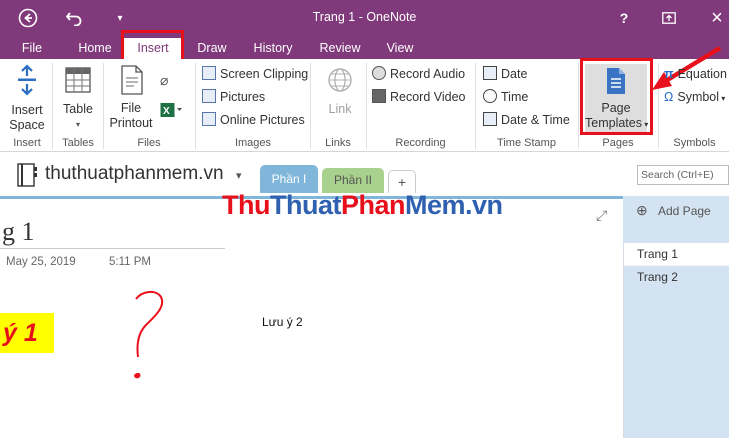  I want to click on group-label-tables: Tables, so click(78, 143).